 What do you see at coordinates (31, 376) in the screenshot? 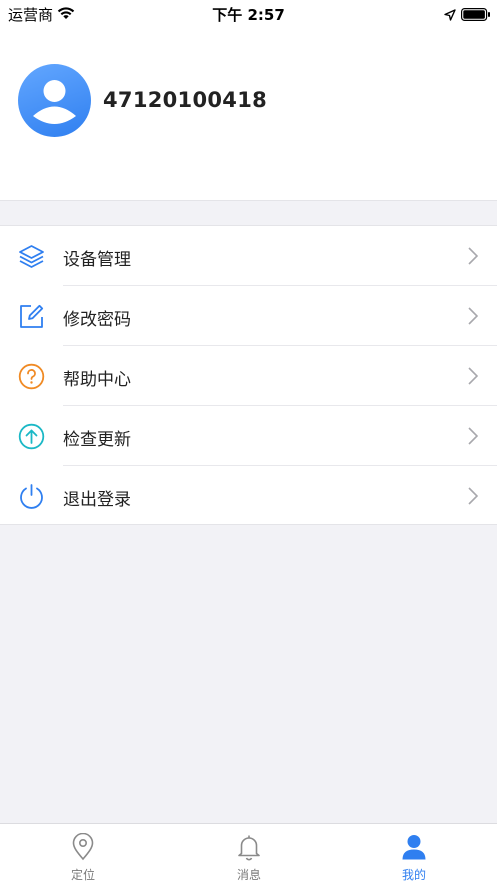
I see `help-icon` at bounding box center [31, 376].